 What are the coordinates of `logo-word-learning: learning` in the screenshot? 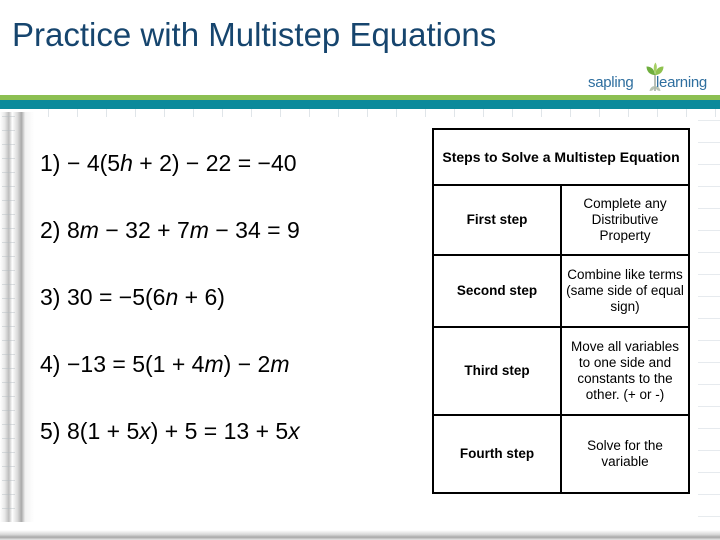 It's located at (681, 82).